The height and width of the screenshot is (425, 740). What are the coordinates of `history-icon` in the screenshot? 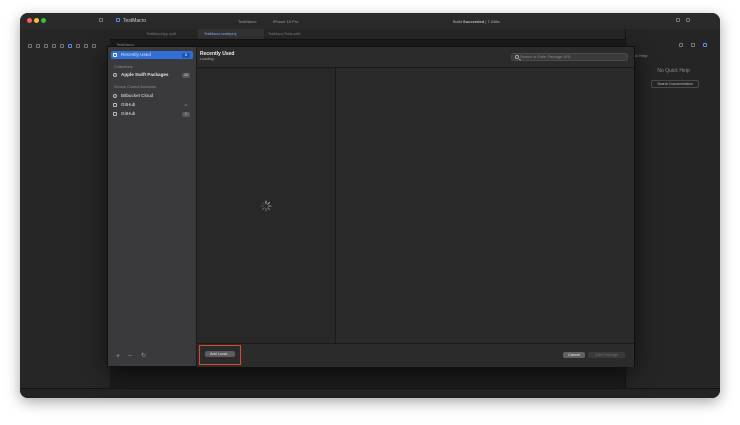 It's located at (693, 45).